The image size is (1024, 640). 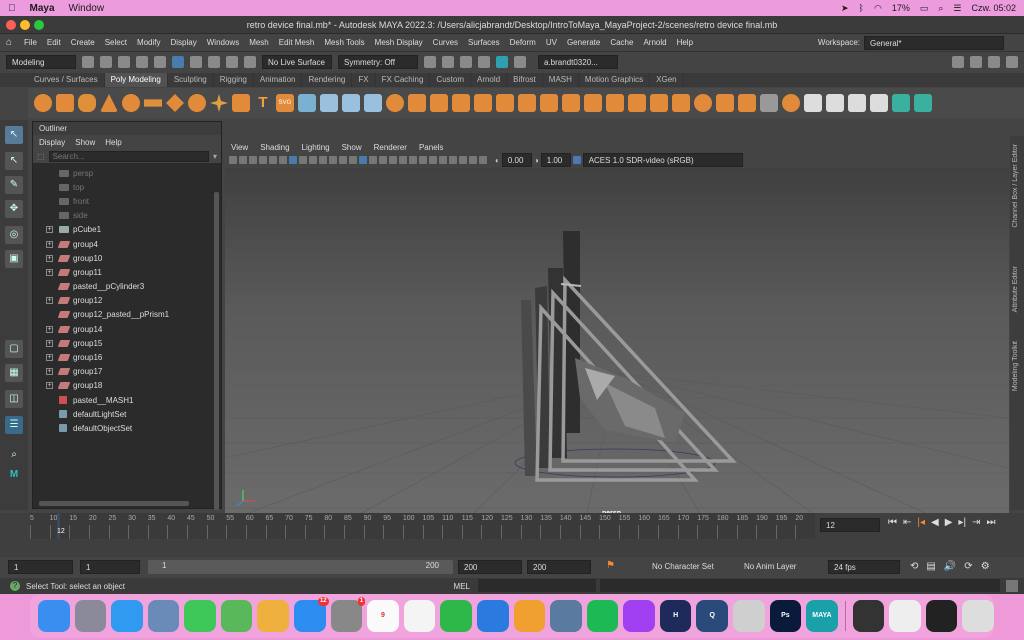 What do you see at coordinates (659, 103) in the screenshot?
I see `quad-draw-icon` at bounding box center [659, 103].